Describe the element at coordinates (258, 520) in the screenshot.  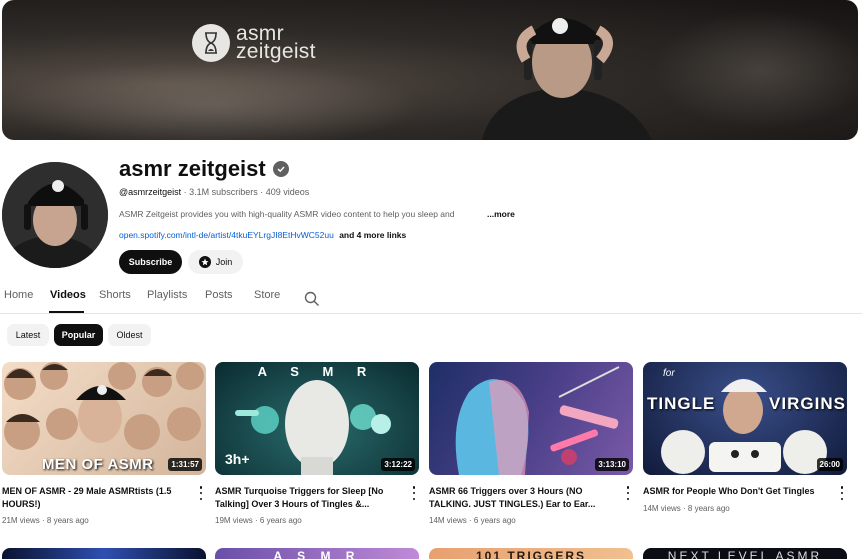
I see `video-meta: 19M views · 6 years ago` at that location.